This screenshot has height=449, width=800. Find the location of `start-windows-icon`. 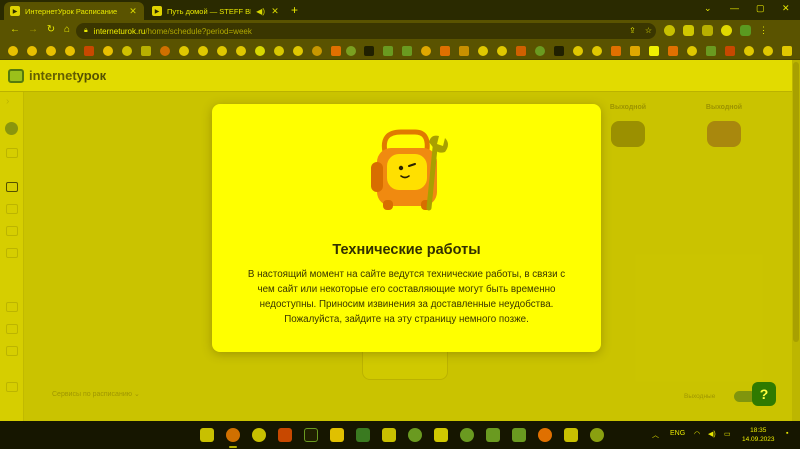

start-windows-icon is located at coordinates (207, 435).